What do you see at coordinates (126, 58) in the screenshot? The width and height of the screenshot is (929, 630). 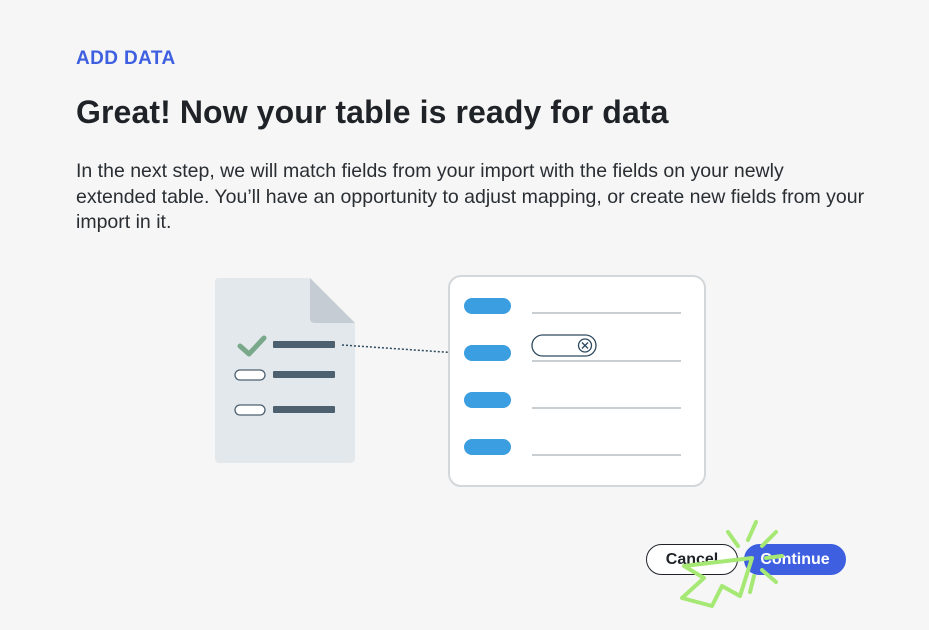 I see `step-label: ADD DATA` at bounding box center [126, 58].